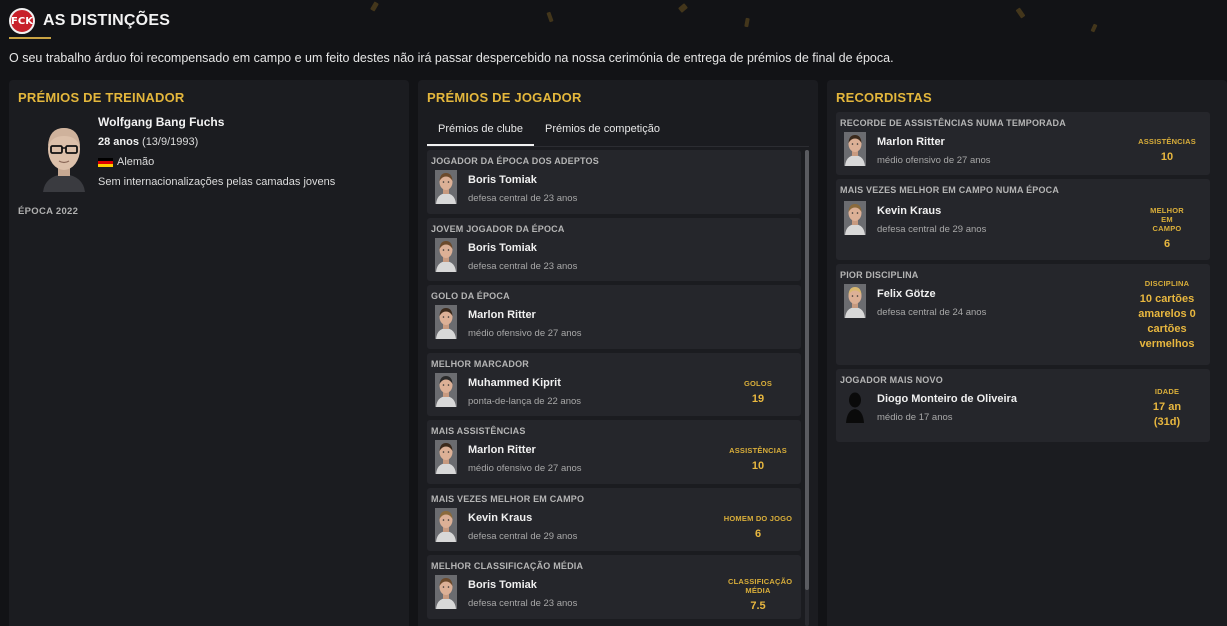  What do you see at coordinates (480, 363) in the screenshot?
I see `award-category: MELHOR MARCADOR` at bounding box center [480, 363].